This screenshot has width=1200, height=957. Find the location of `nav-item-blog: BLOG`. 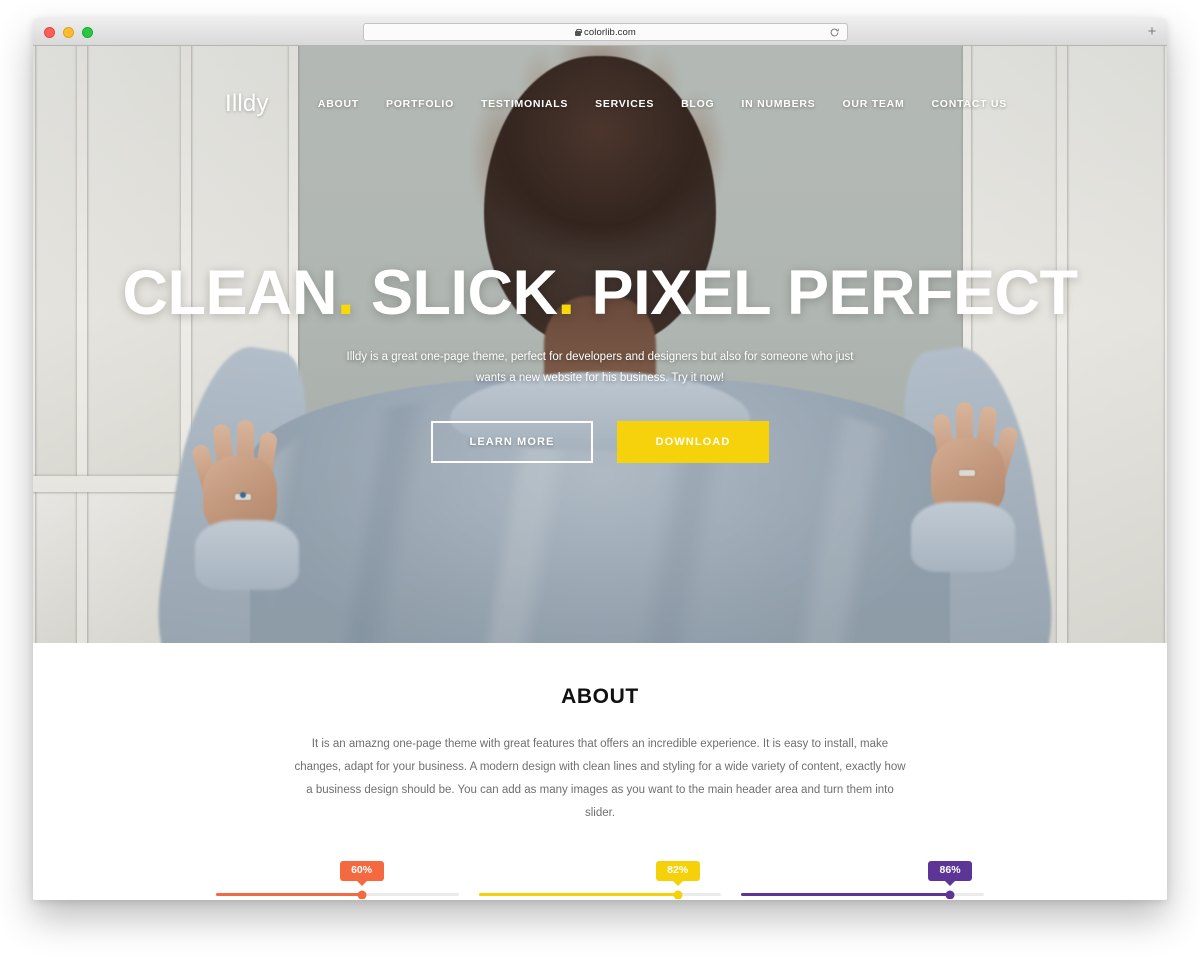

nav-item-blog: BLOG is located at coordinates (697, 104).